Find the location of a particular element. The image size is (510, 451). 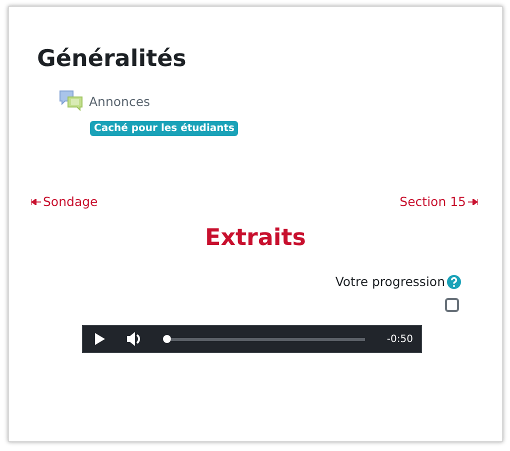

help-icon is located at coordinates (454, 281).